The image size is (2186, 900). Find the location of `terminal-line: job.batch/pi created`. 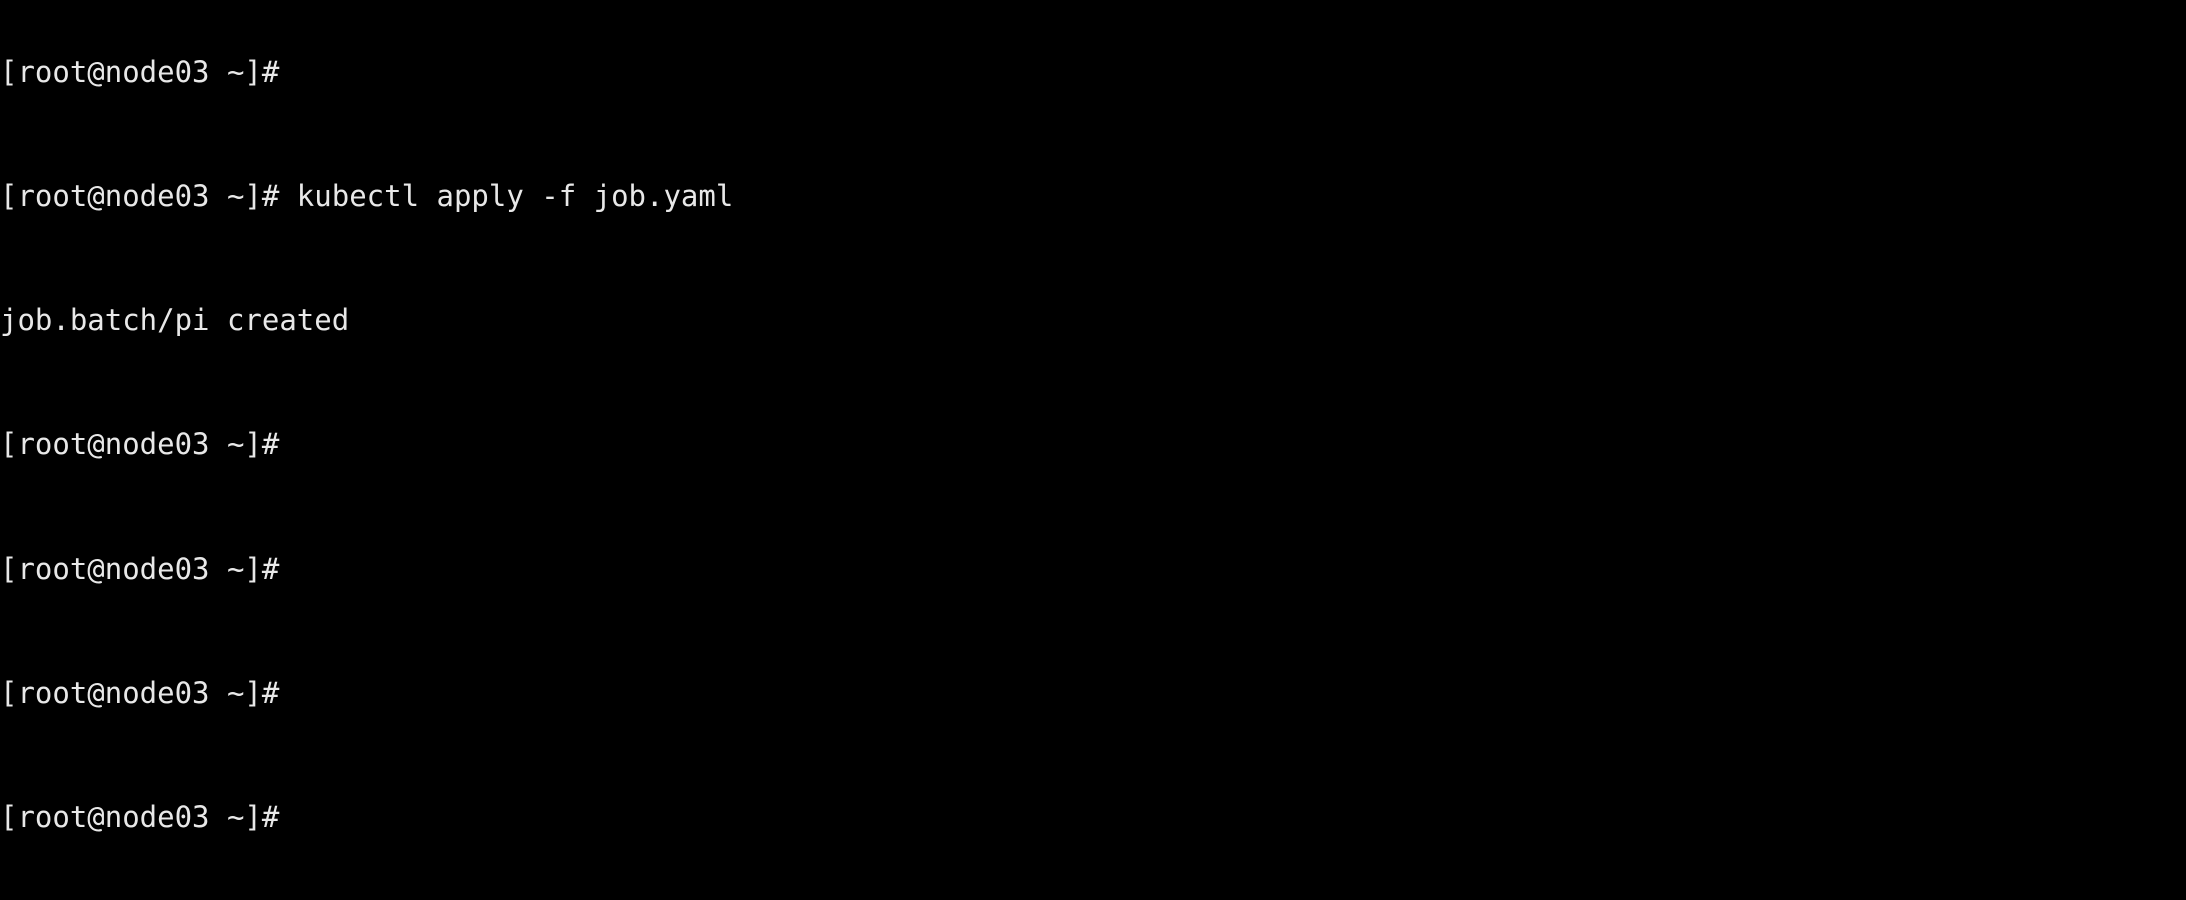

terminal-line: job.batch/pi created is located at coordinates (175, 320).